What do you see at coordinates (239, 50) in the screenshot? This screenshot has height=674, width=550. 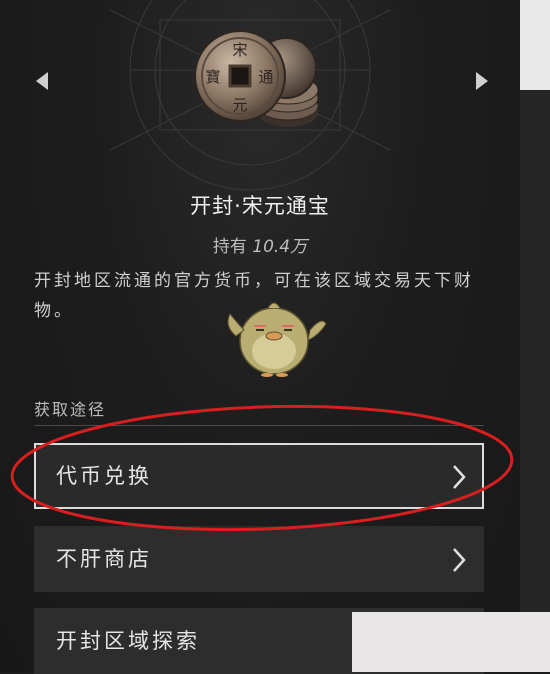 I see `svg-text: 宋` at bounding box center [239, 50].